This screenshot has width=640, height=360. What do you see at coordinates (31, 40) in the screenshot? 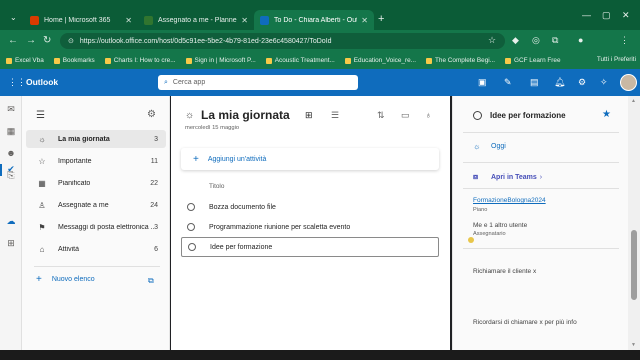
I see `forward-icon: →` at bounding box center [31, 40].